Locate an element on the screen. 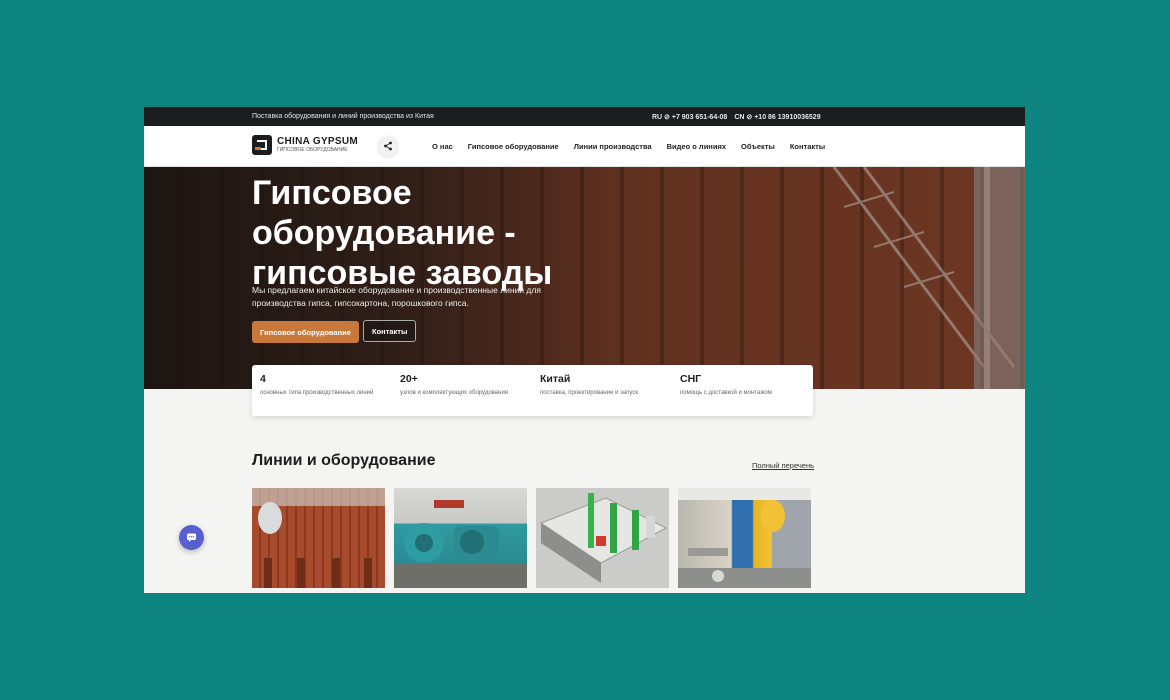 The image size is (1170, 700). share-icon is located at coordinates (388, 146).